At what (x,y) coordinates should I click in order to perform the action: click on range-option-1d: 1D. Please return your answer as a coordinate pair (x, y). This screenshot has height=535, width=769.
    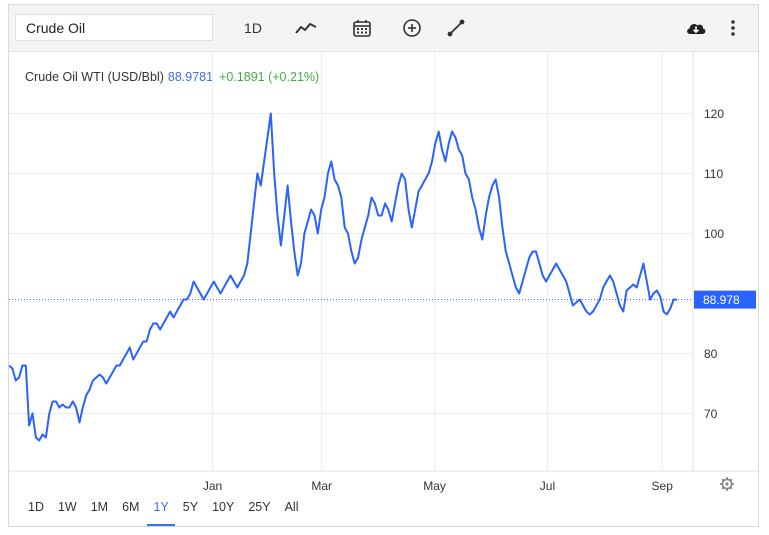
    Looking at the image, I should click on (36, 510).